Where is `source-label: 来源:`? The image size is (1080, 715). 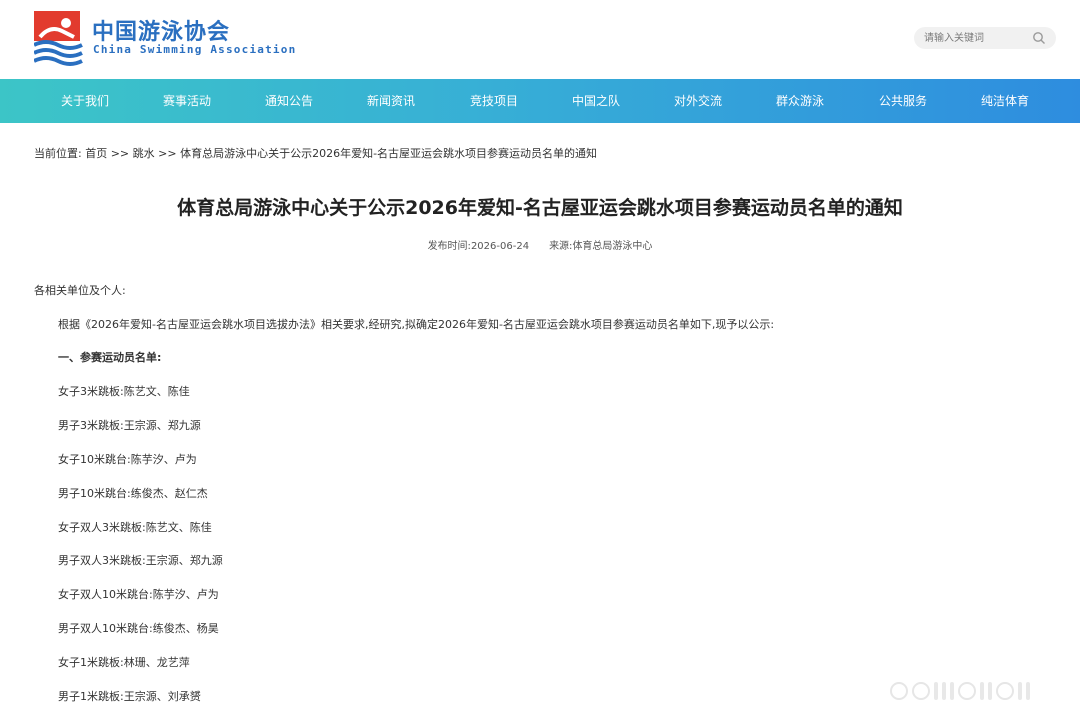 source-label: 来源: is located at coordinates (561, 246).